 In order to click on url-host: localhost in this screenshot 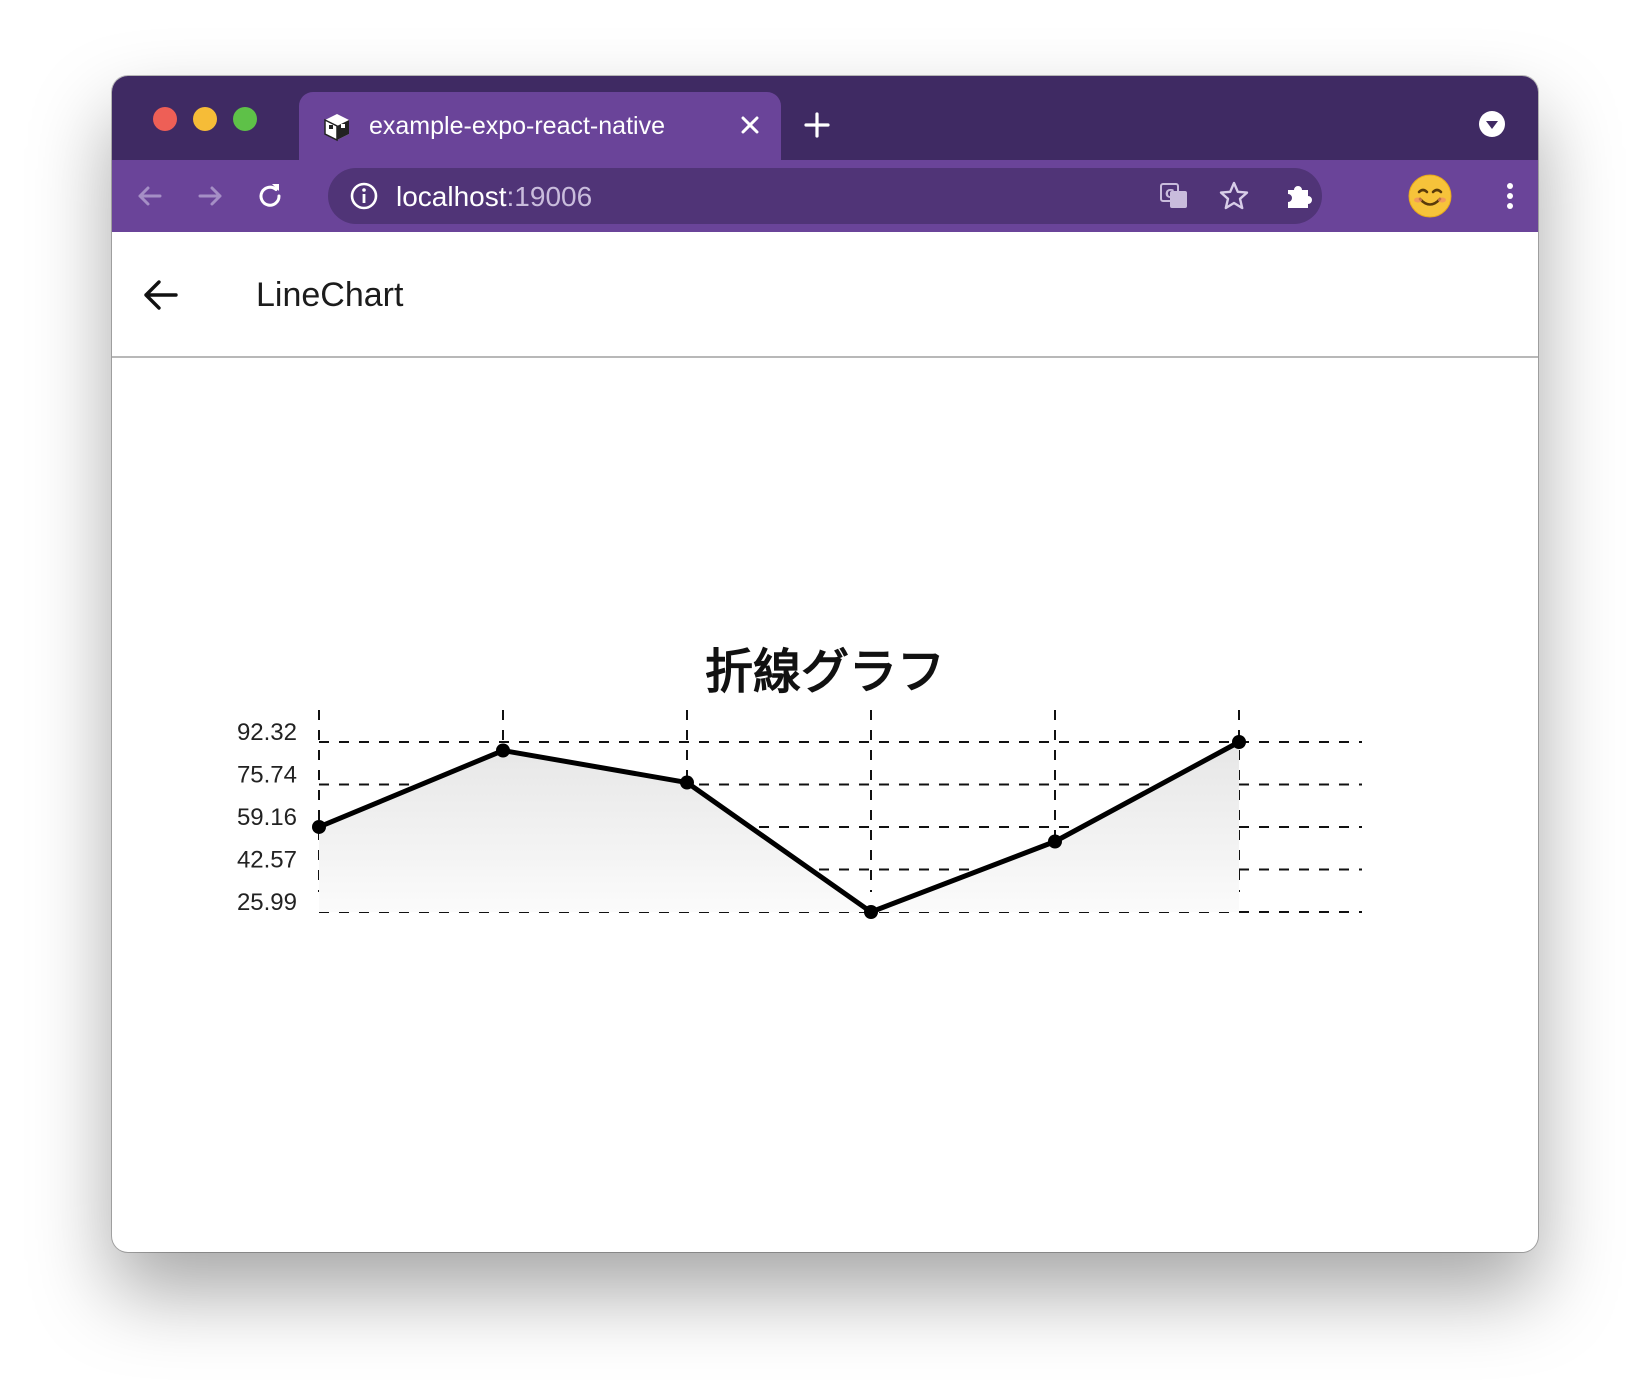, I will do `click(451, 196)`.